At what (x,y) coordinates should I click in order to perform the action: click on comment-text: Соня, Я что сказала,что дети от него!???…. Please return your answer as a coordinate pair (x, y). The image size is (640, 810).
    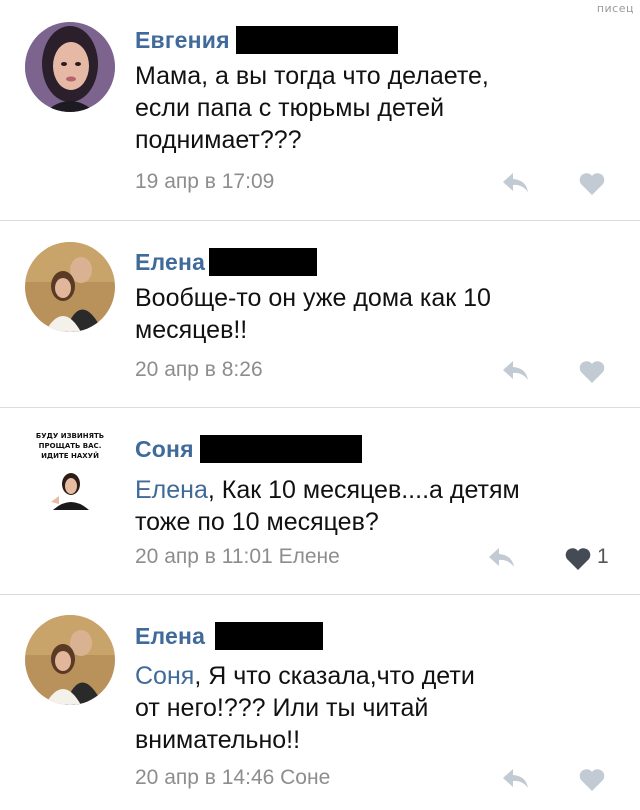
    Looking at the image, I should click on (375, 708).